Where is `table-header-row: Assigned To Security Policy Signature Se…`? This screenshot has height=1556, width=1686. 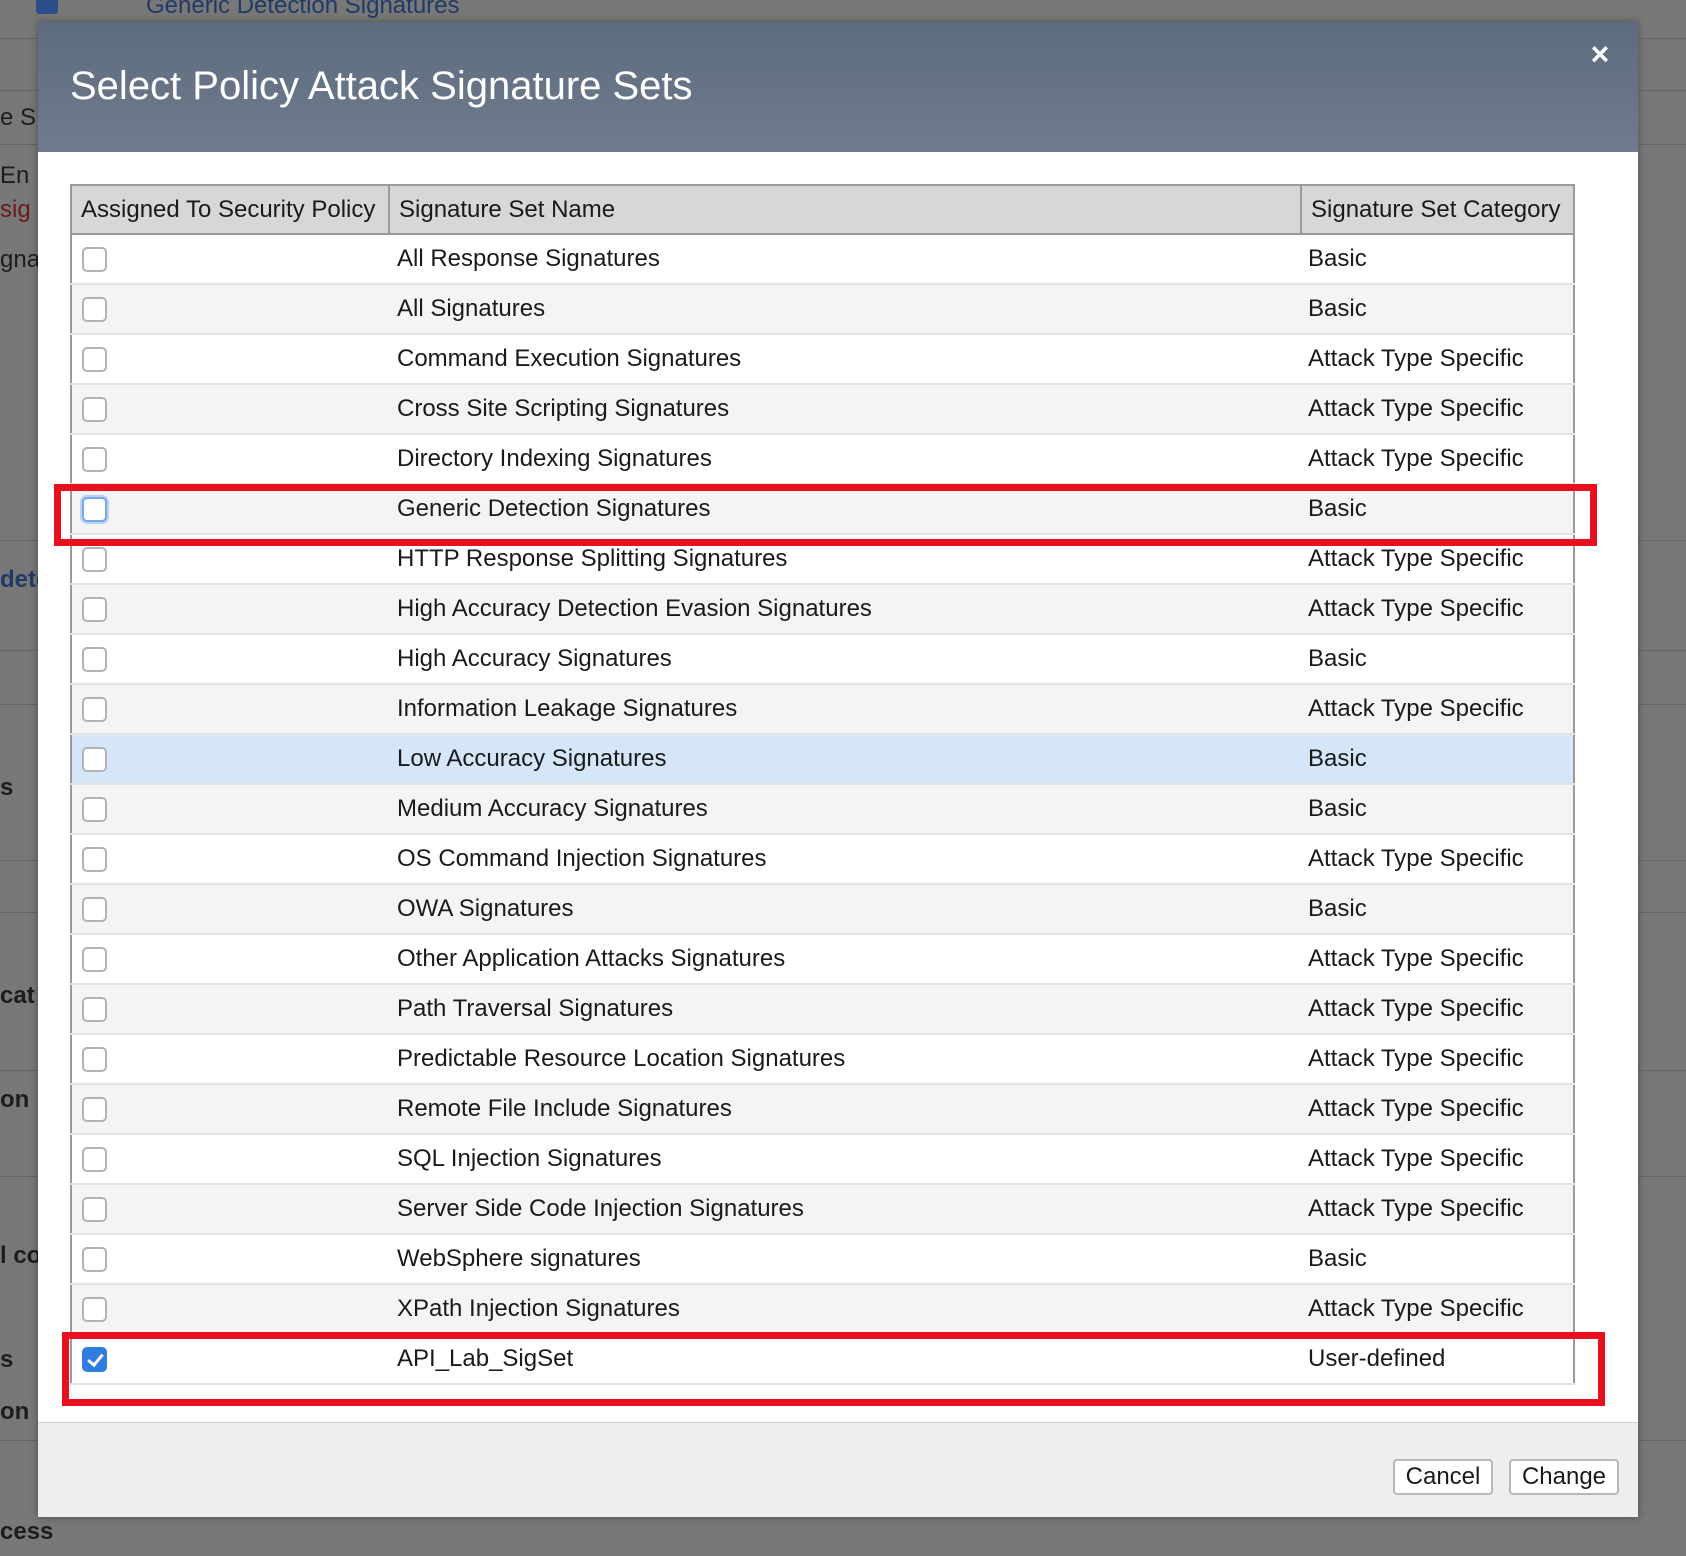 table-header-row: Assigned To Security Policy Signature Se… is located at coordinates (822, 210).